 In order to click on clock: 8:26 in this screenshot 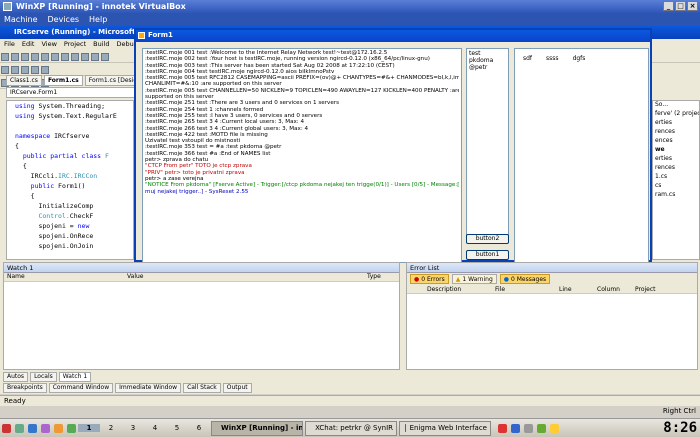, I will do `click(680, 428)`.